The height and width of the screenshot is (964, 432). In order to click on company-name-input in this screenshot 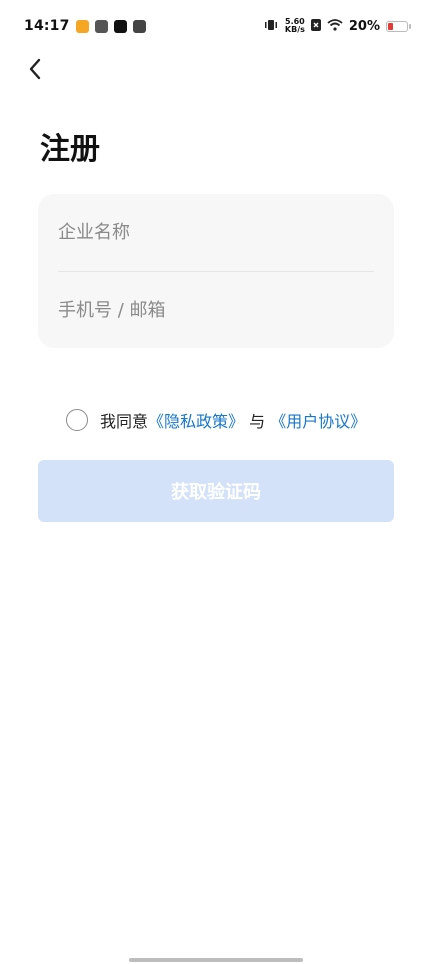, I will do `click(216, 232)`.